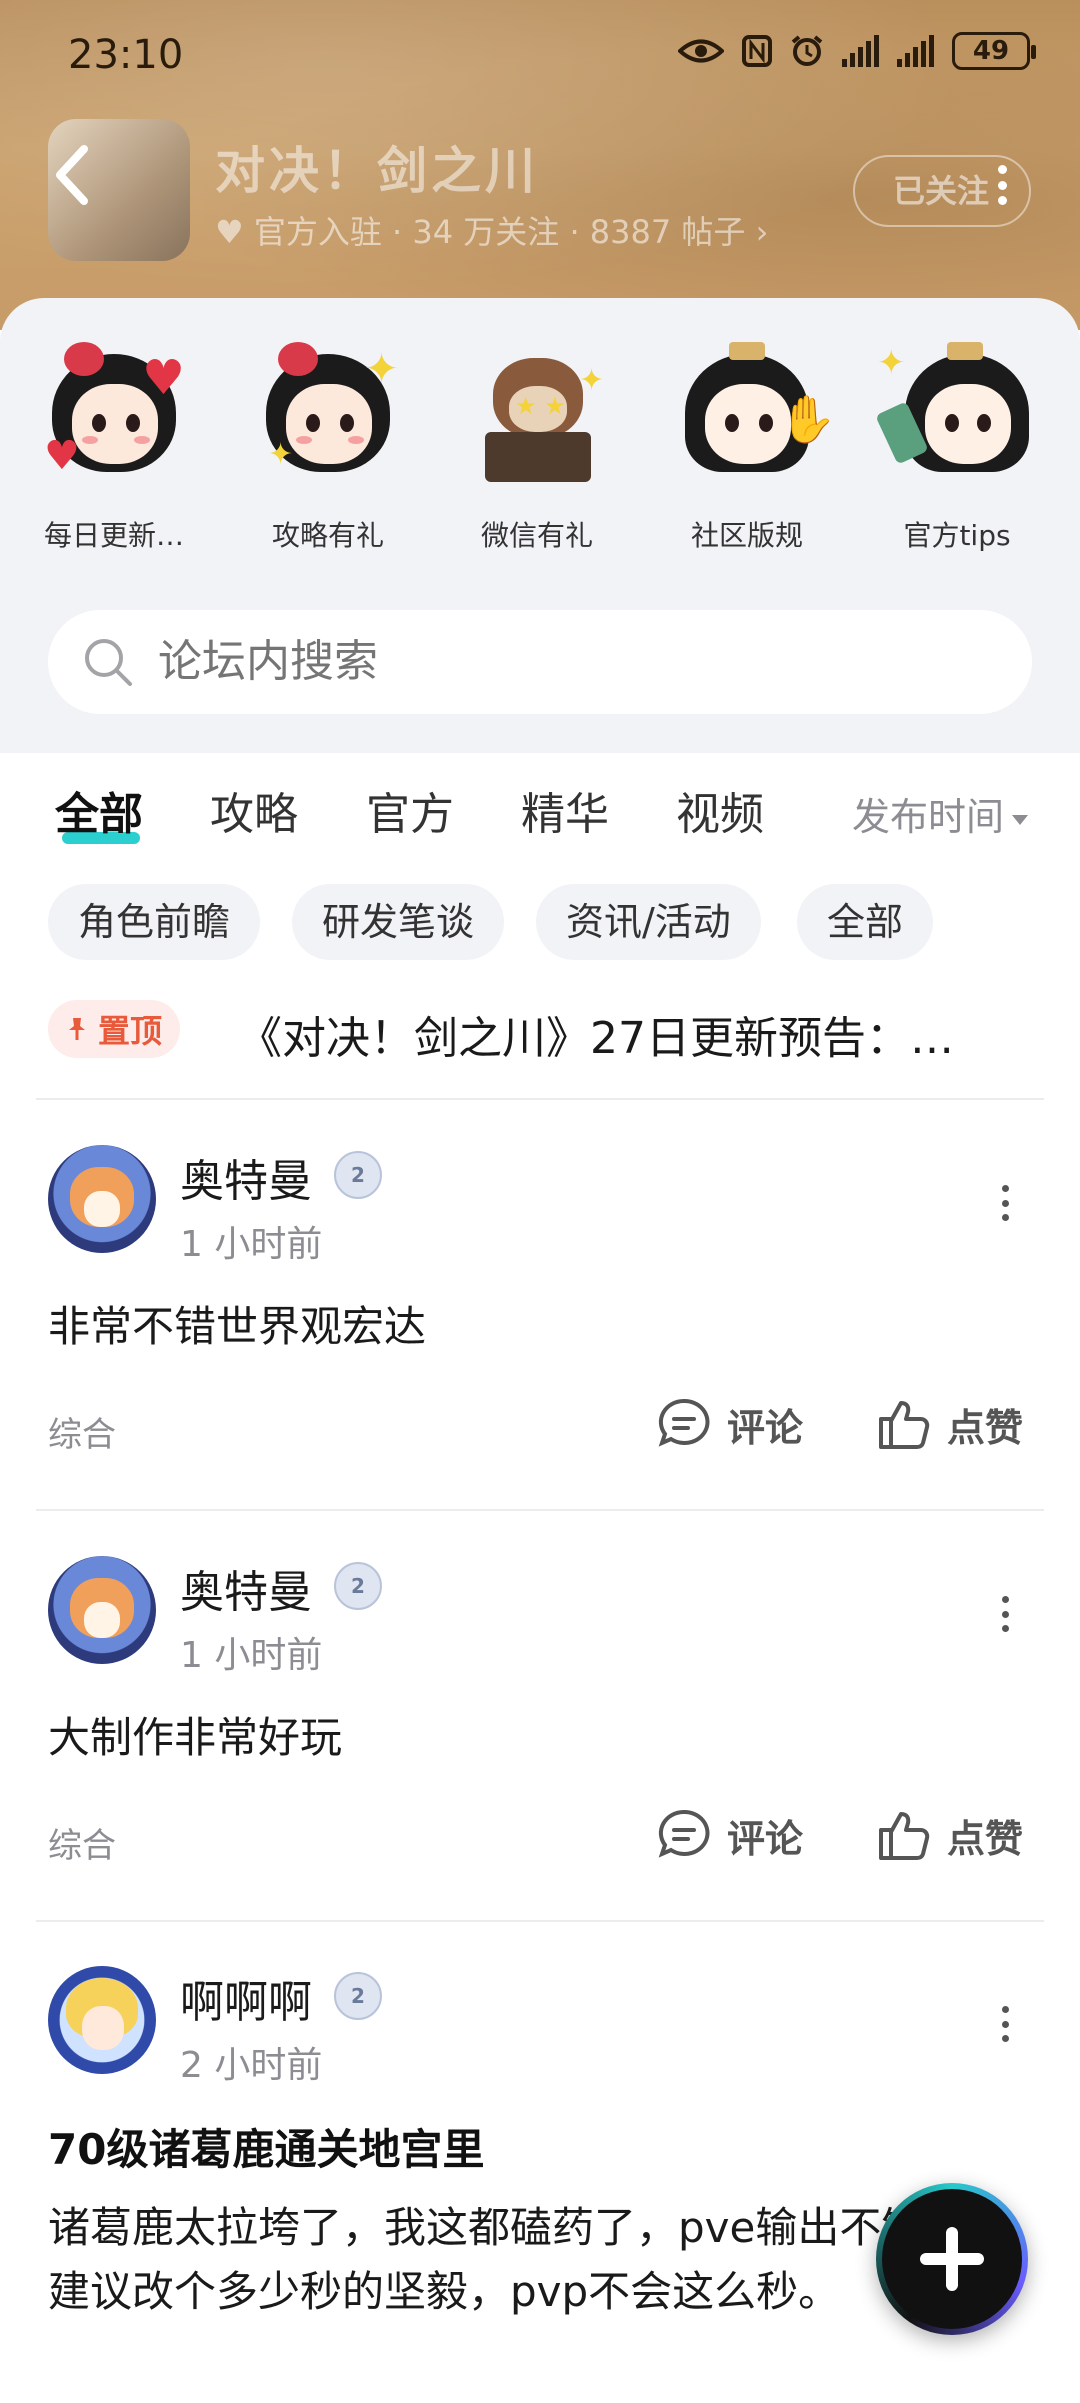 This screenshot has height=2403, width=1080. What do you see at coordinates (928, 817) in the screenshot?
I see `sort-label: 发布时间` at bounding box center [928, 817].